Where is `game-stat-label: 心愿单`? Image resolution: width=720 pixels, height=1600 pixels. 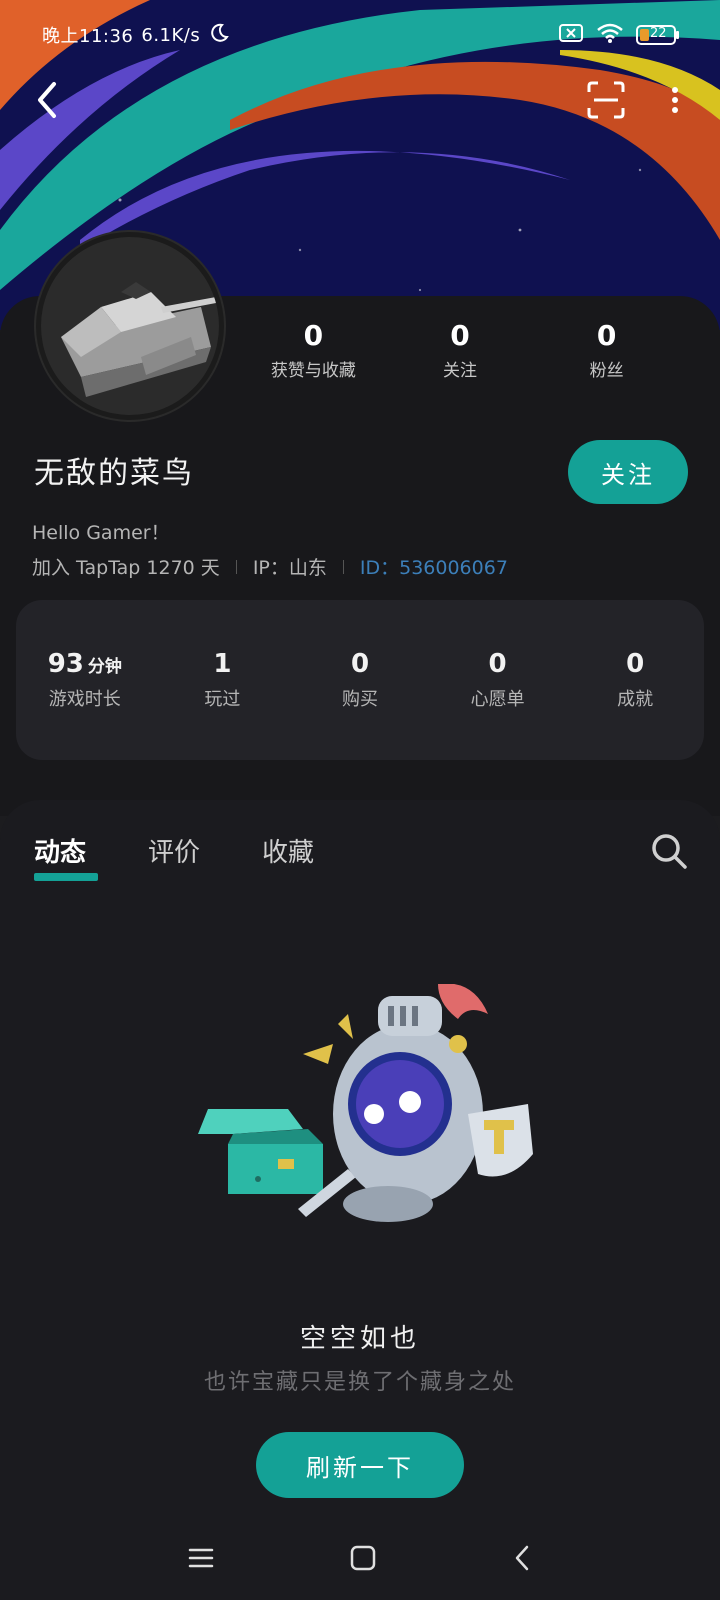
game-stat-label: 心愿单 is located at coordinates (497, 699).